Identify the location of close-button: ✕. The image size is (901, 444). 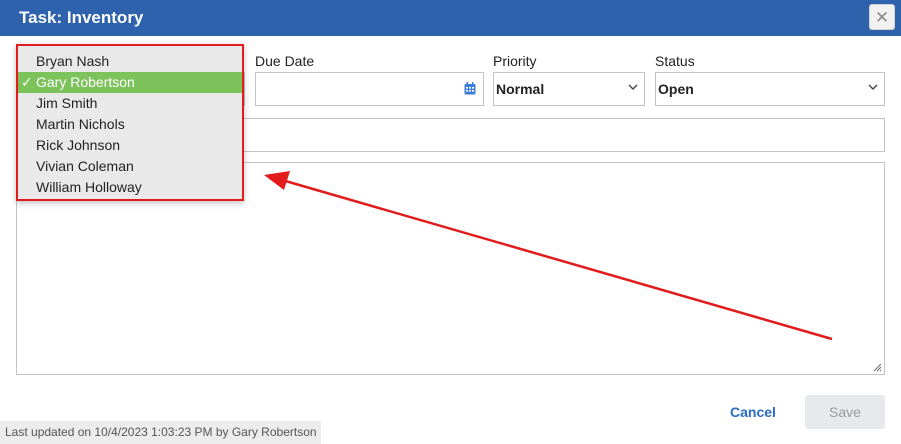
(882, 17).